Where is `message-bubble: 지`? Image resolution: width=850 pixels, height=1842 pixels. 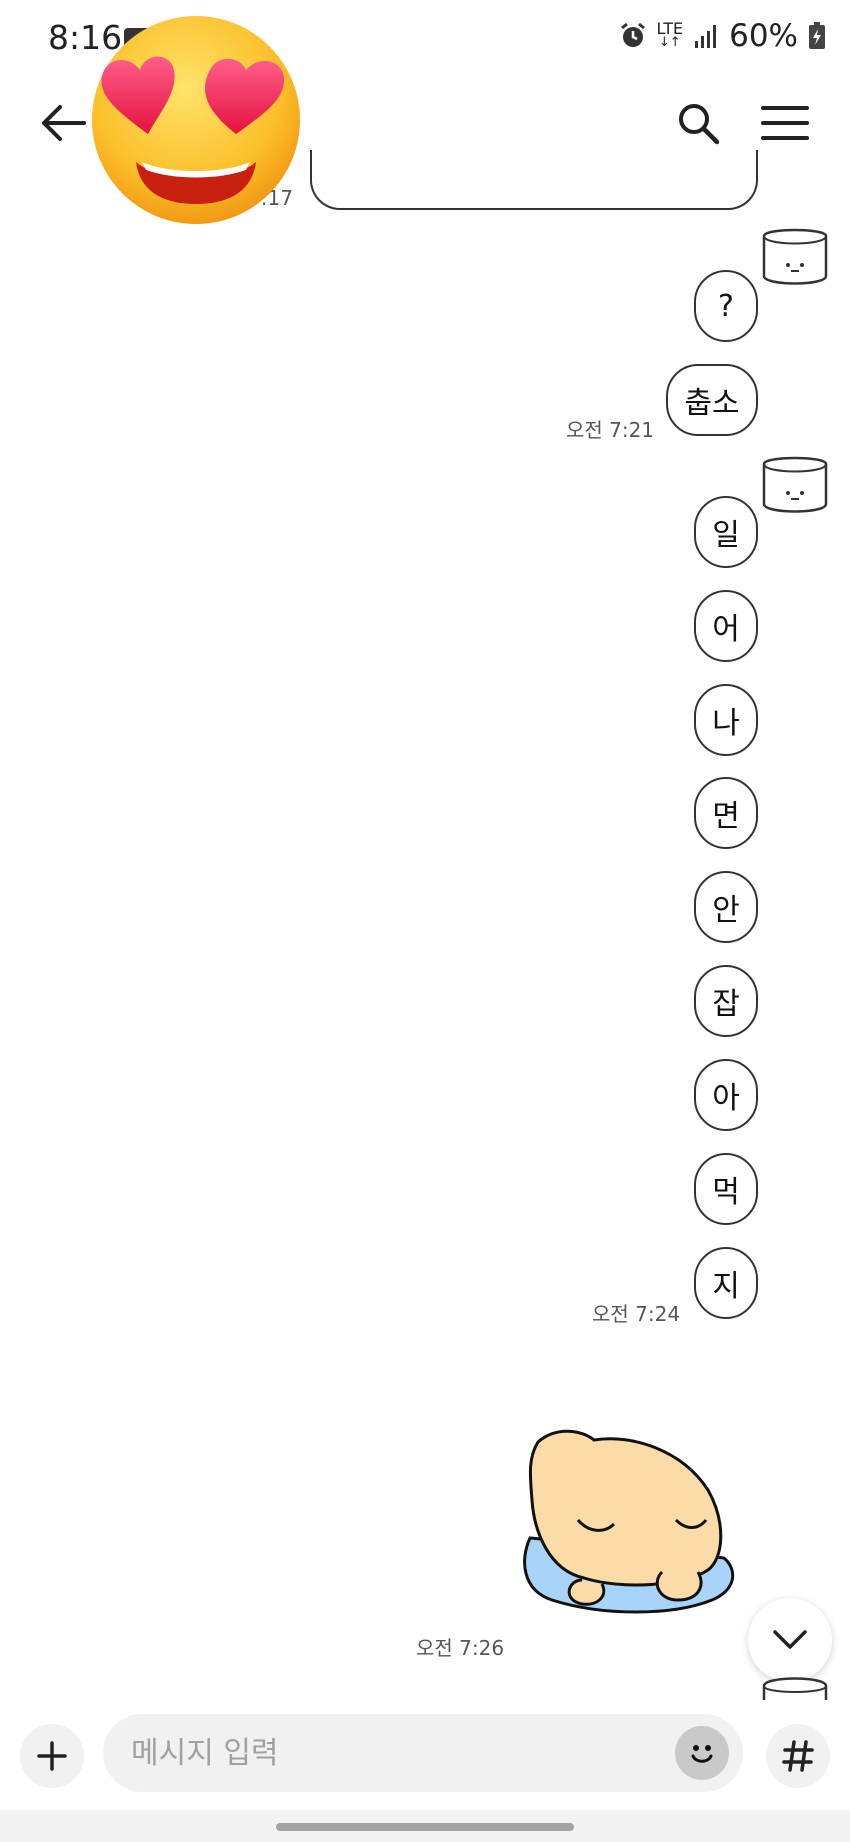 message-bubble: 지 is located at coordinates (726, 1283).